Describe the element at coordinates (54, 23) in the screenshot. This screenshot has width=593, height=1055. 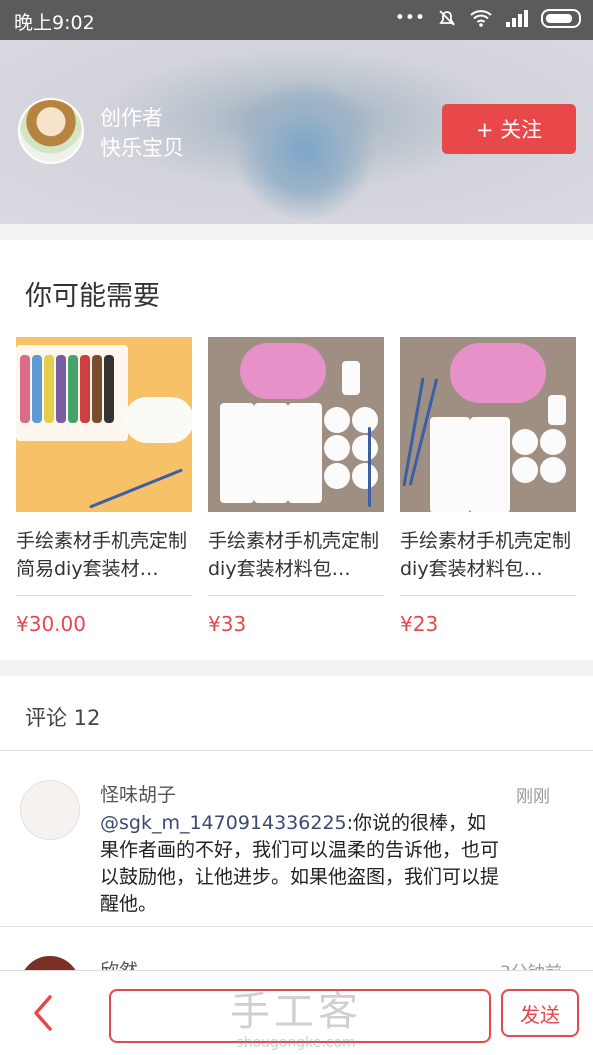
I see `status-time: 晚上9:02` at that location.